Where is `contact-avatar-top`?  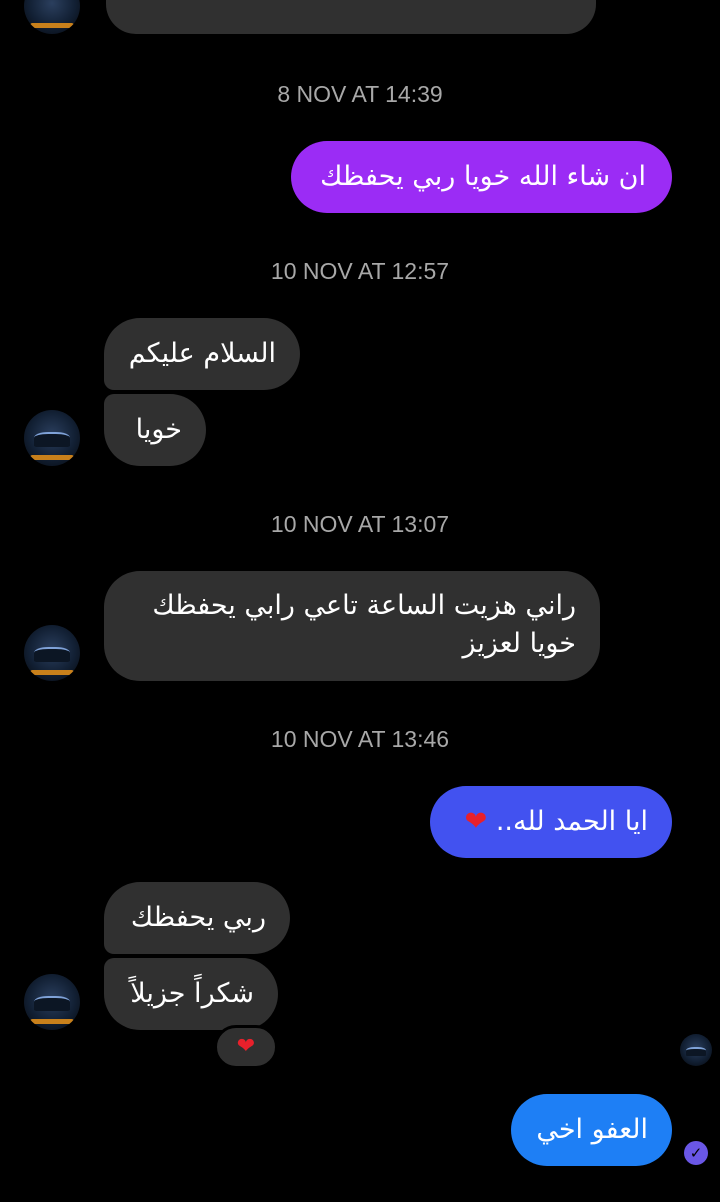 contact-avatar-top is located at coordinates (52, 17).